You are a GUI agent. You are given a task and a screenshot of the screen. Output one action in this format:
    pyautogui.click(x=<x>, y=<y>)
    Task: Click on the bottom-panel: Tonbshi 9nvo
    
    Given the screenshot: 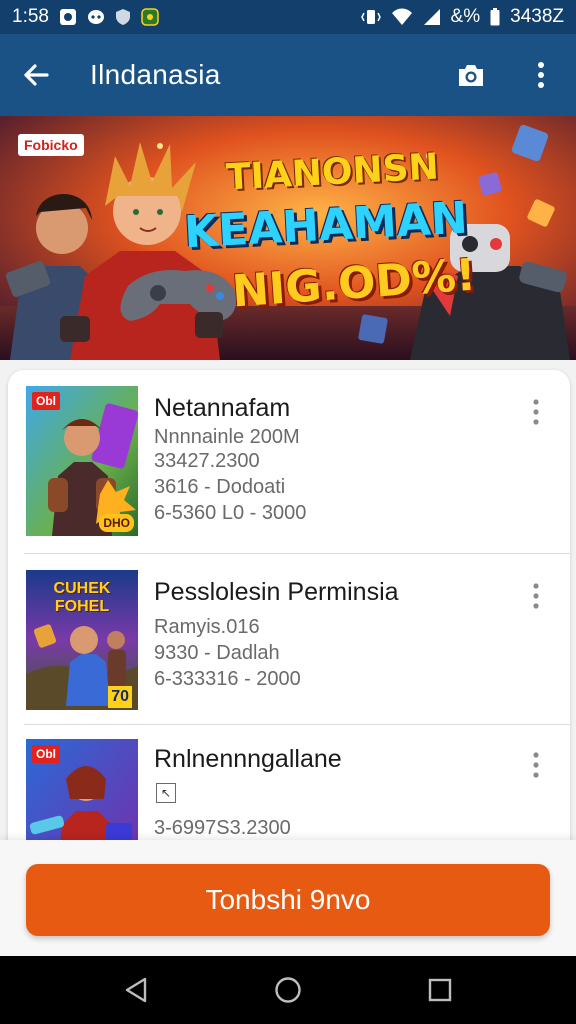 What is the action you would take?
    pyautogui.click(x=288, y=898)
    